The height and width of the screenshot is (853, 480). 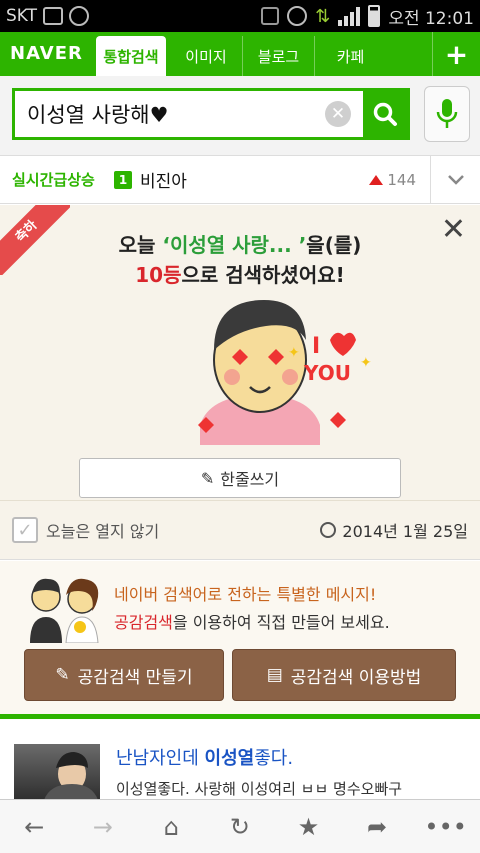 What do you see at coordinates (22, 16) in the screenshot?
I see `carrier-label: SKT` at bounding box center [22, 16].